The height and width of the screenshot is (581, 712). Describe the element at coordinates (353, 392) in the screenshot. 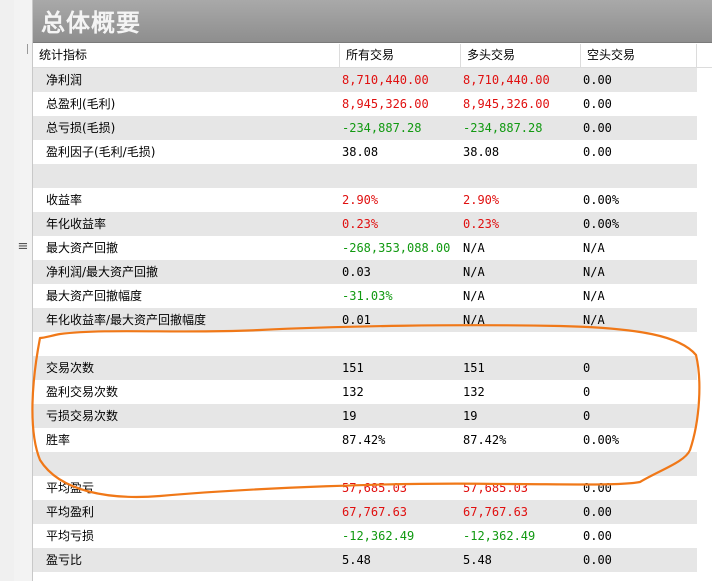

I see `value-all-trades: 132` at that location.